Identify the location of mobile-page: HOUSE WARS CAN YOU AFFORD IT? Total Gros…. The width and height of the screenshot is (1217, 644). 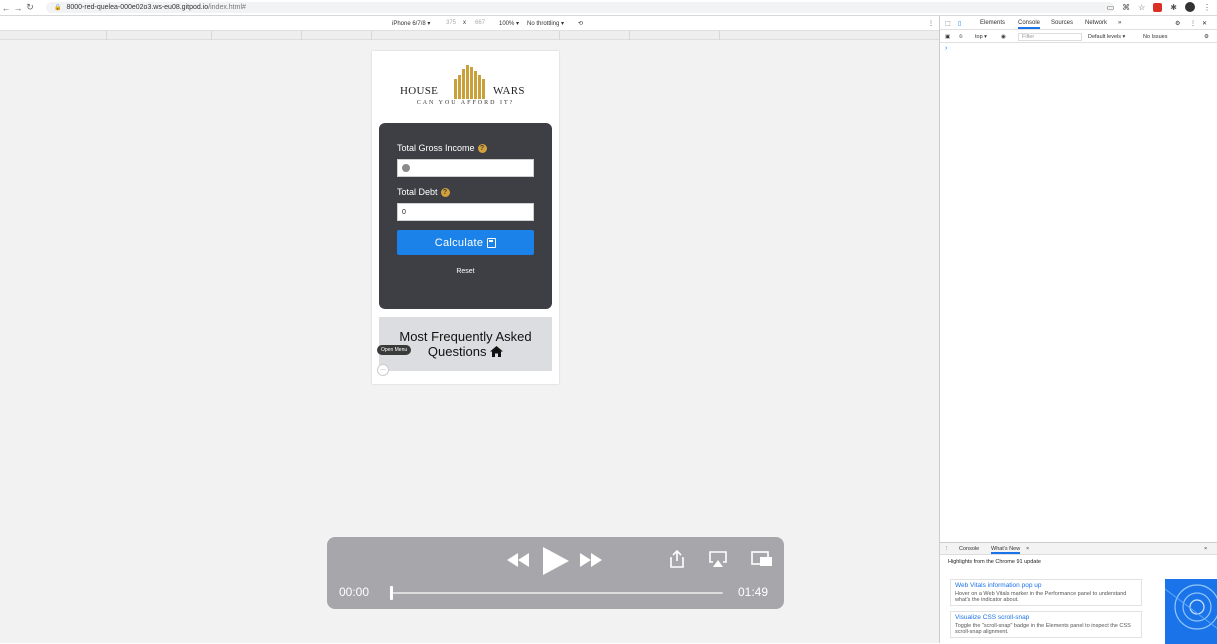
(465, 217).